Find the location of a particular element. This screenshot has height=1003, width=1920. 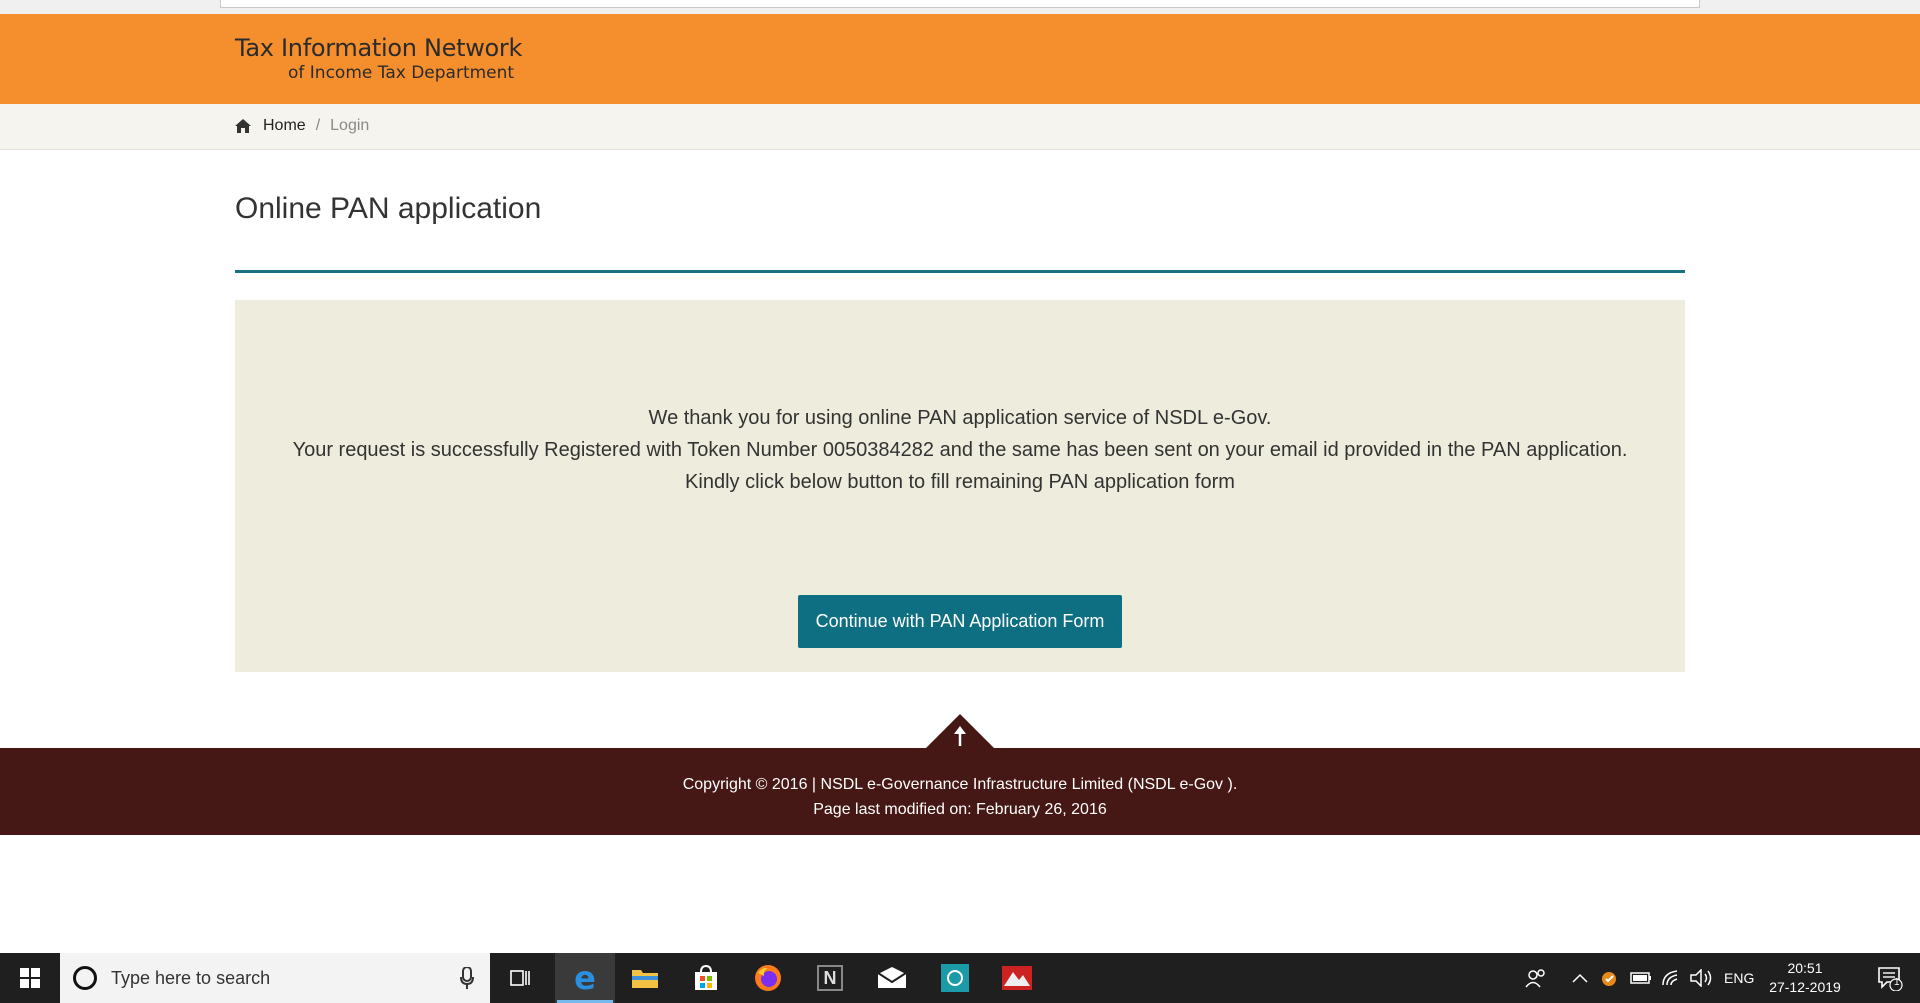

browser-chrome is located at coordinates (960, 7).